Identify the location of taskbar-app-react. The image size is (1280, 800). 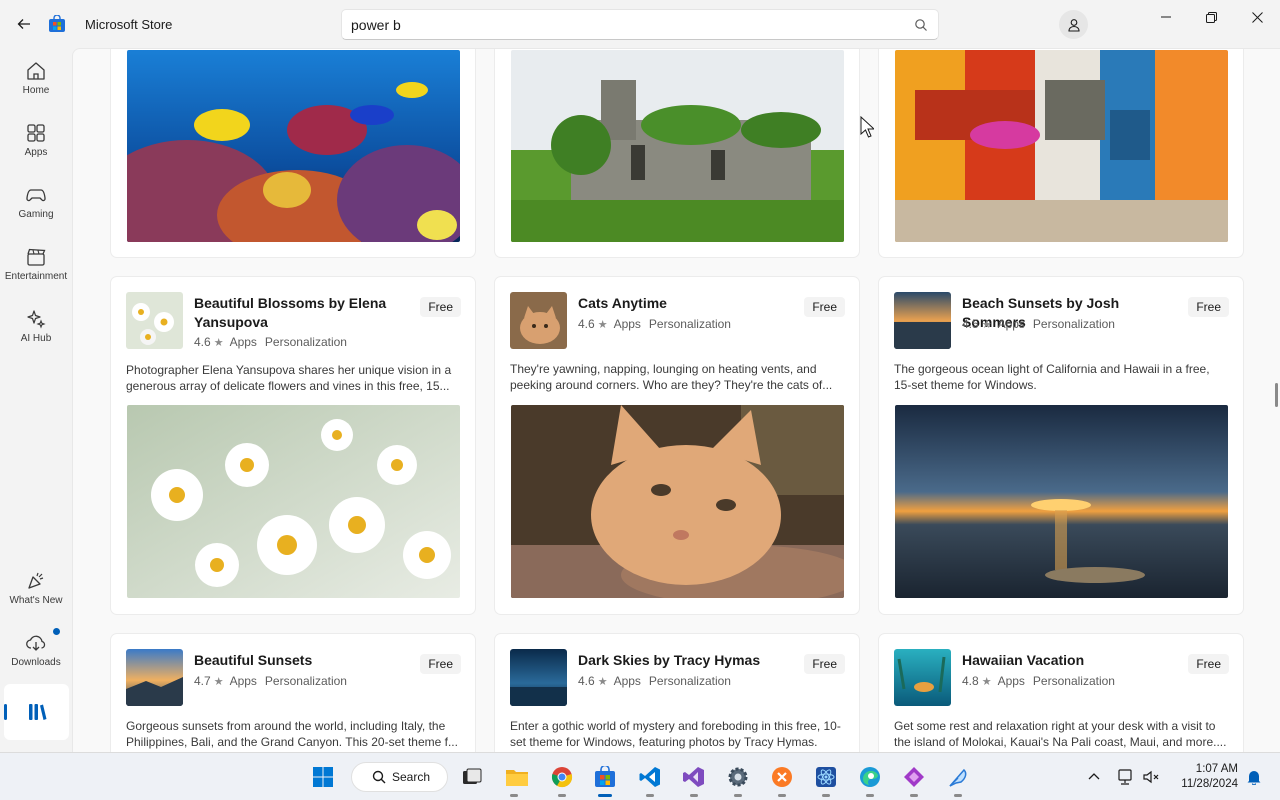
(826, 777).